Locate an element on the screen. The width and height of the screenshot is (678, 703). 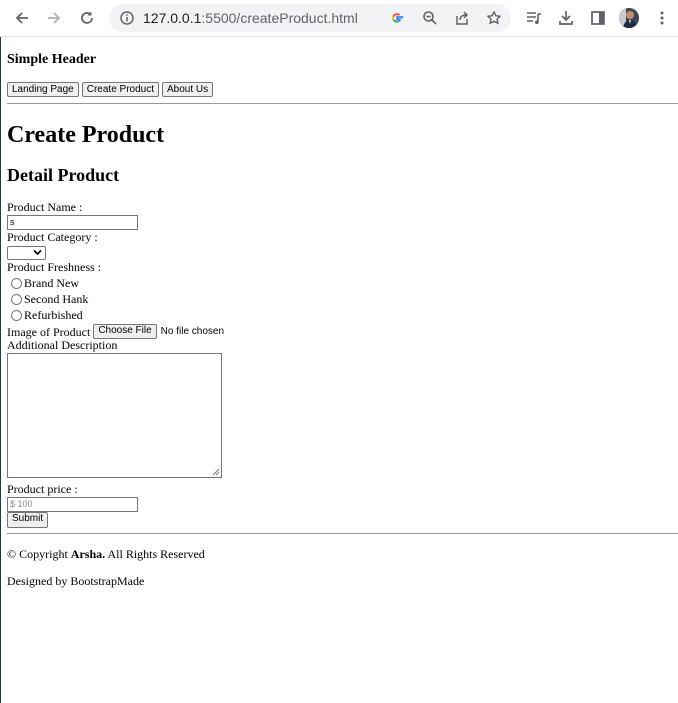
reload-icon is located at coordinates (87, 18).